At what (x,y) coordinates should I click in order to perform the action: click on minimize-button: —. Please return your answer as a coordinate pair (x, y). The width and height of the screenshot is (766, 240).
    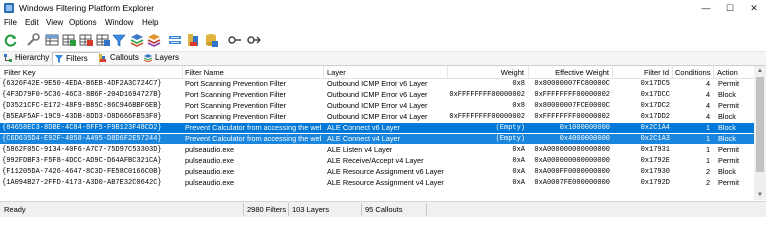
    Looking at the image, I should click on (706, 8).